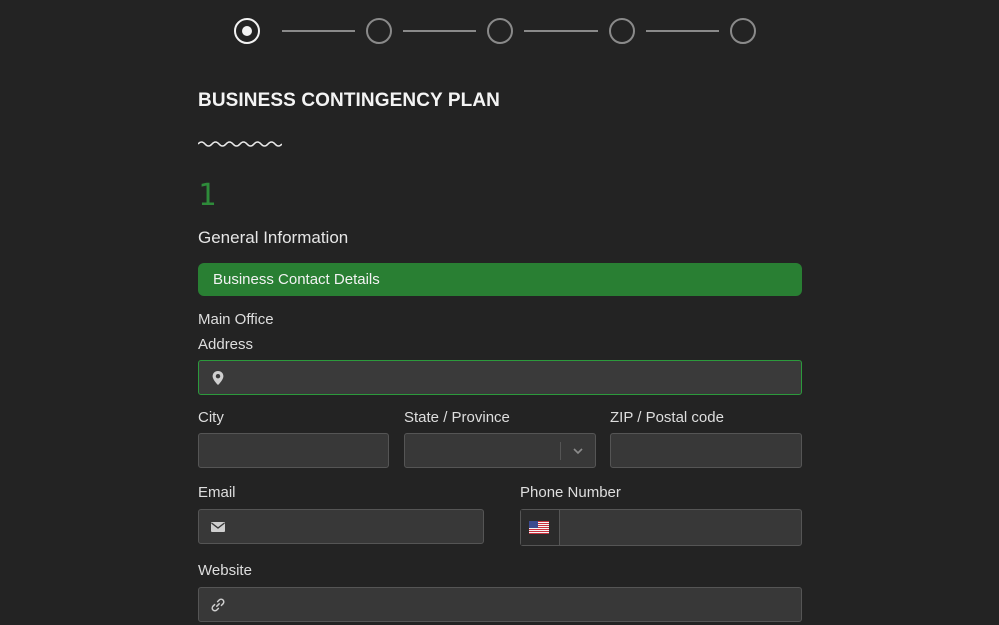  Describe the element at coordinates (667, 417) in the screenshot. I see `zip-label: ZIP / Postal code` at that location.